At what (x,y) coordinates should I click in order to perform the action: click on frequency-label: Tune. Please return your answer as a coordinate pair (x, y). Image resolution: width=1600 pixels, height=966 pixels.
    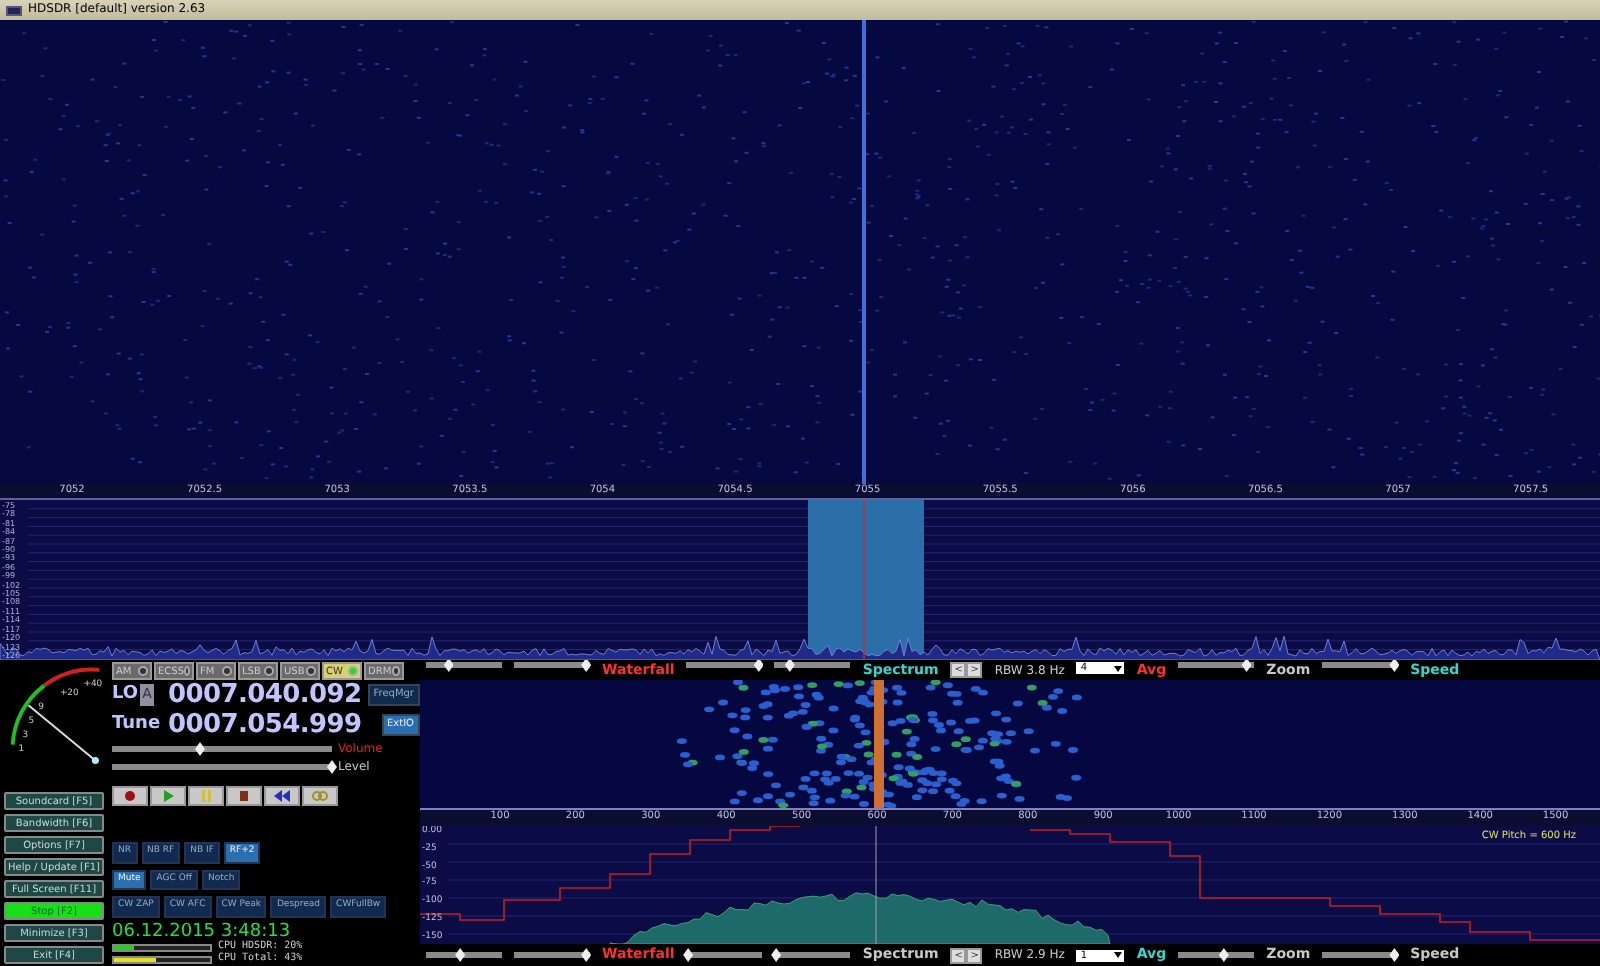
    Looking at the image, I should click on (136, 724).